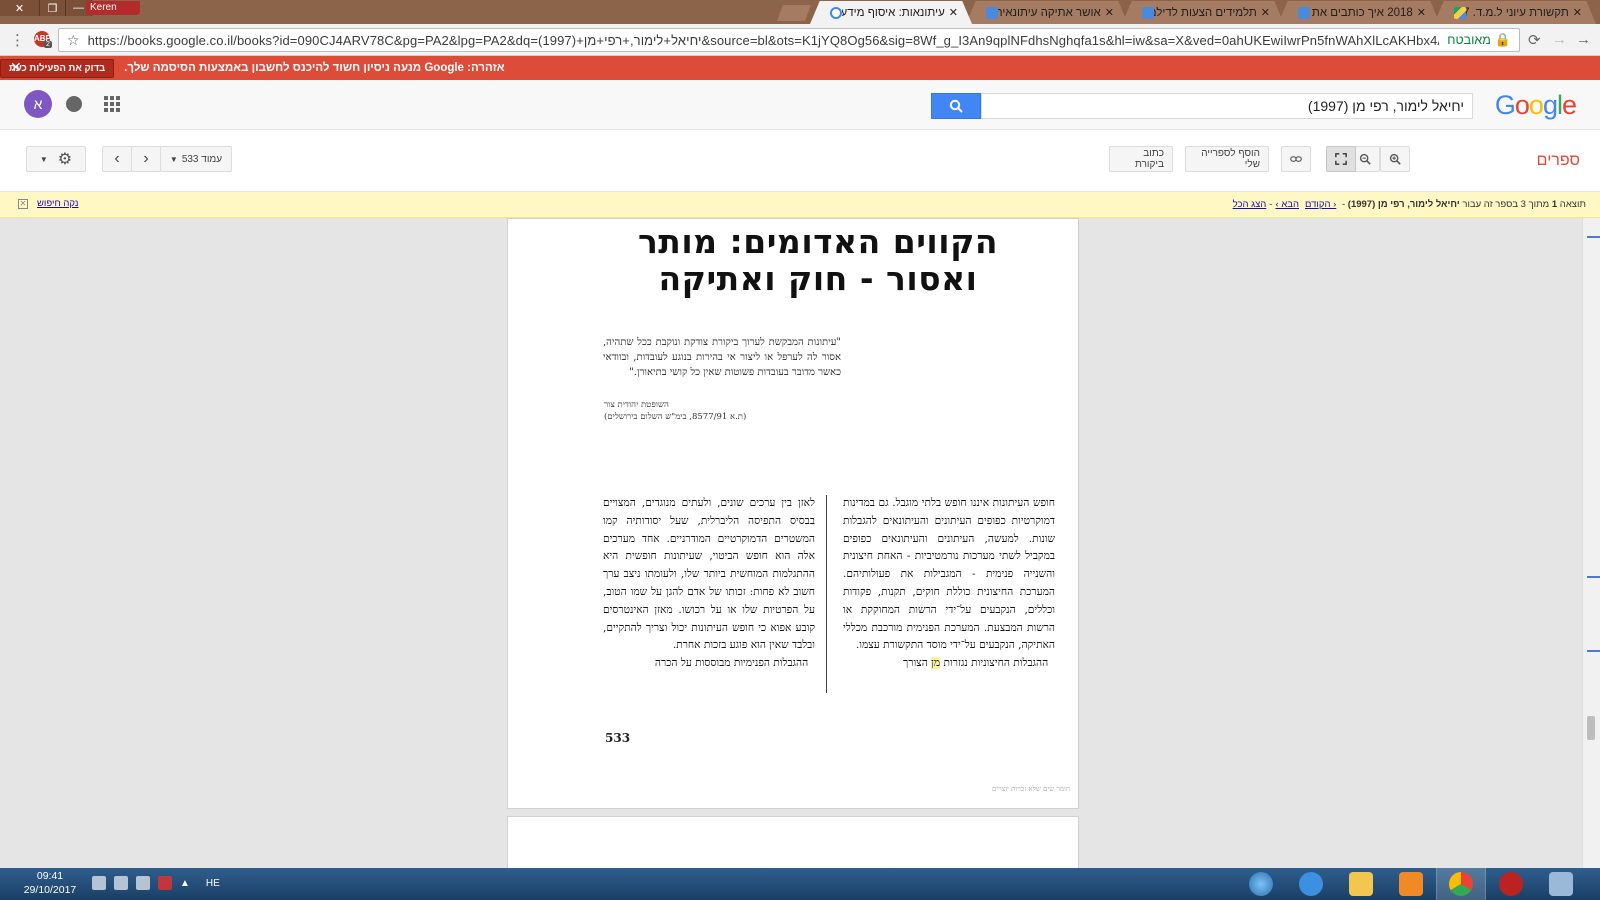 The height and width of the screenshot is (900, 1600). Describe the element at coordinates (1559, 39) in the screenshot. I see `forward-icon: →` at that location.